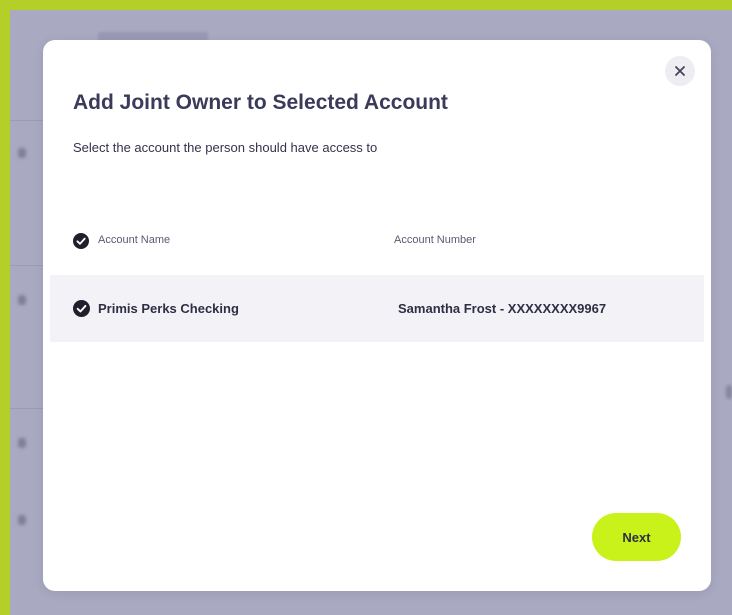 The width and height of the screenshot is (732, 615). I want to click on select-all-checkbox, so click(81, 241).